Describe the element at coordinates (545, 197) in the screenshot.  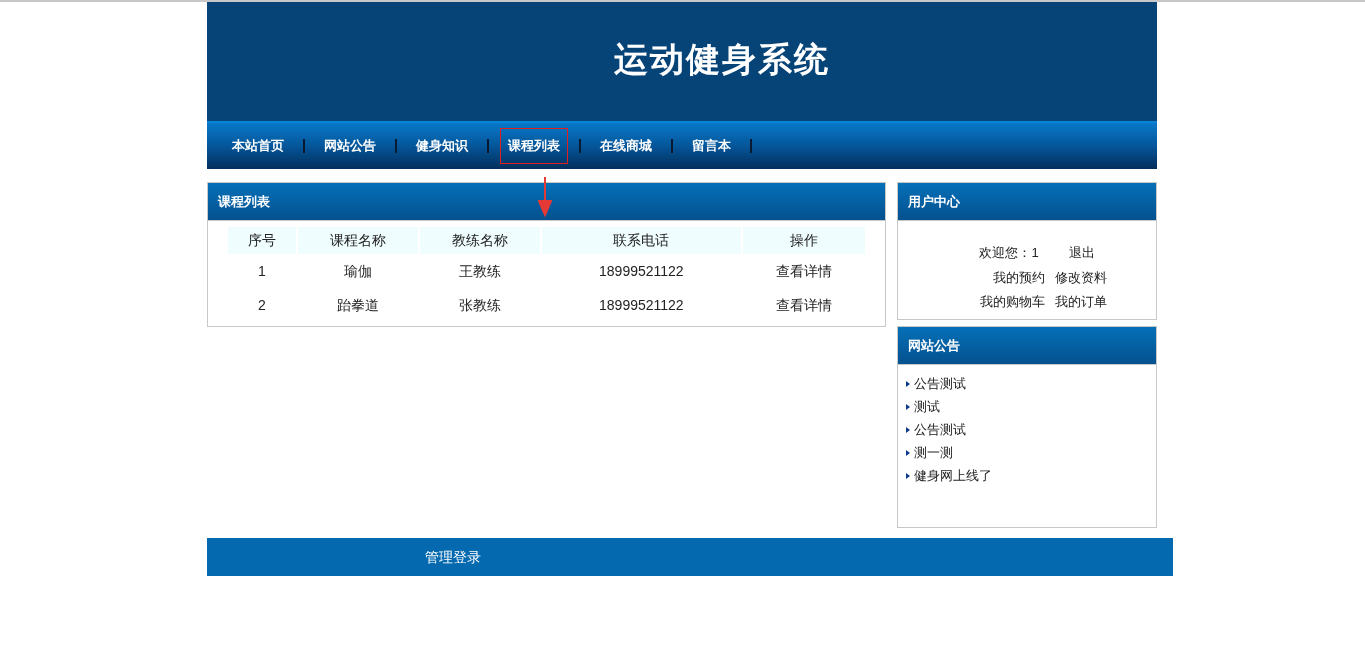
I see `annotation-arrow` at that location.